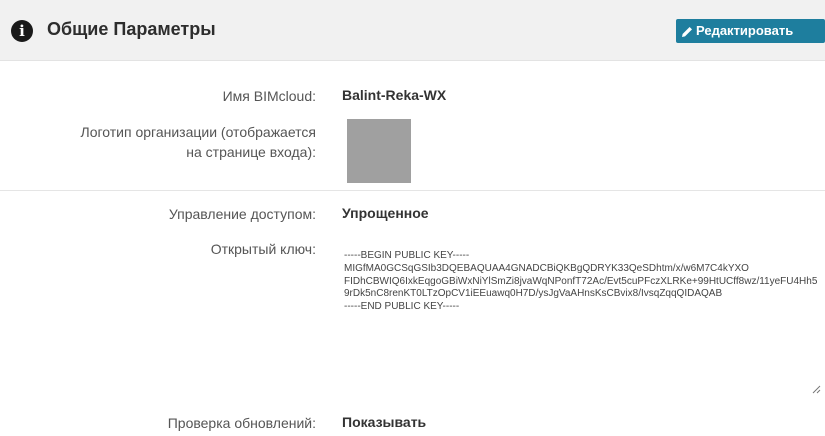 This screenshot has width=825, height=436. What do you see at coordinates (22, 31) in the screenshot?
I see `info-circle-icon: i` at bounding box center [22, 31].